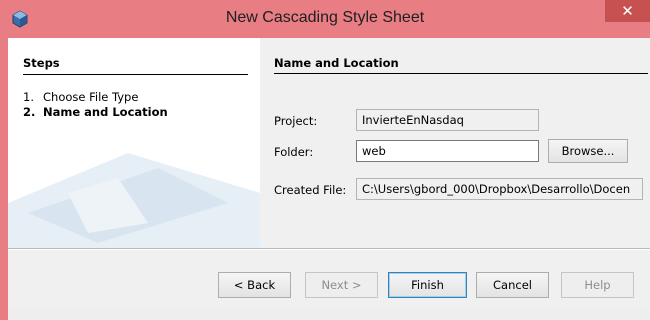  I want to click on steps-divider, so click(135, 74).